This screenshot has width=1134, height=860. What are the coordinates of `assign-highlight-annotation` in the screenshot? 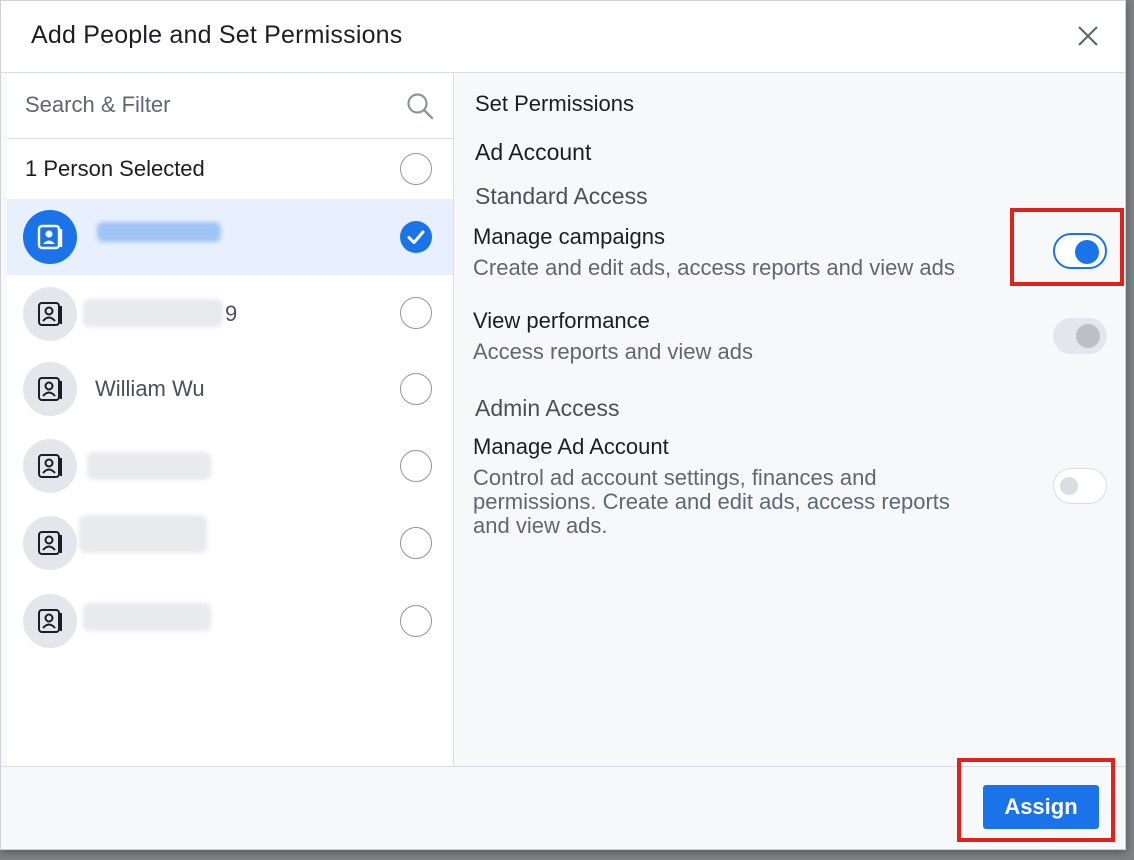 It's located at (1036, 800).